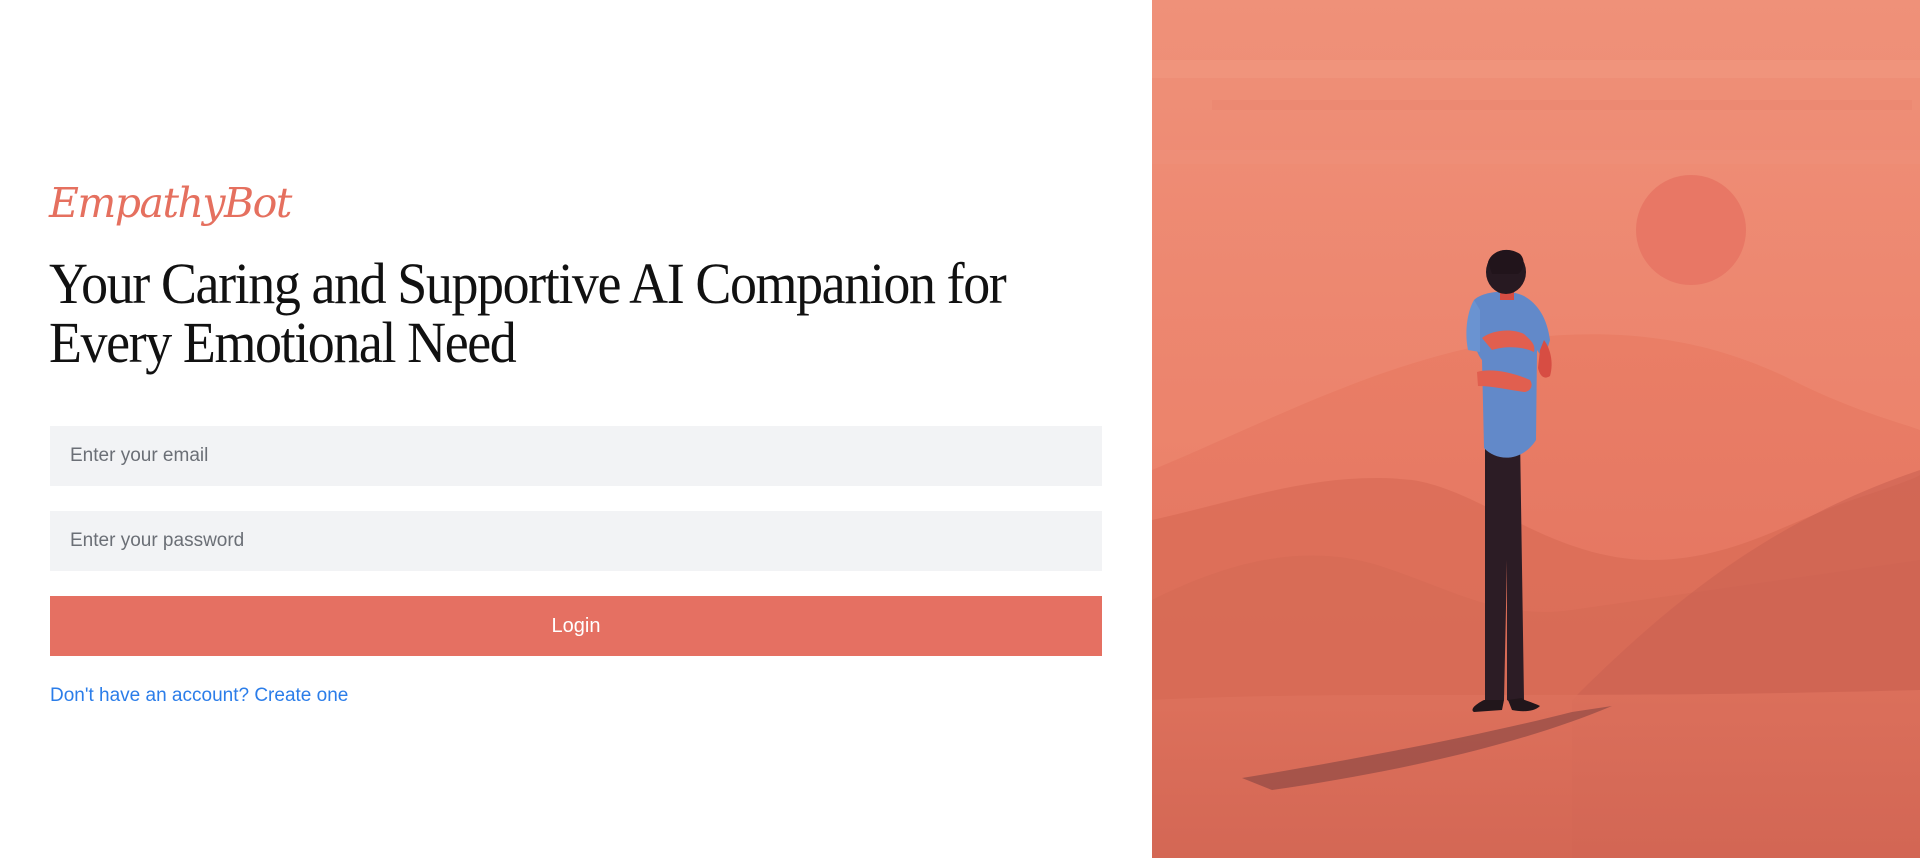 This screenshot has height=858, width=1920. What do you see at coordinates (576, 541) in the screenshot?
I see `password-field` at bounding box center [576, 541].